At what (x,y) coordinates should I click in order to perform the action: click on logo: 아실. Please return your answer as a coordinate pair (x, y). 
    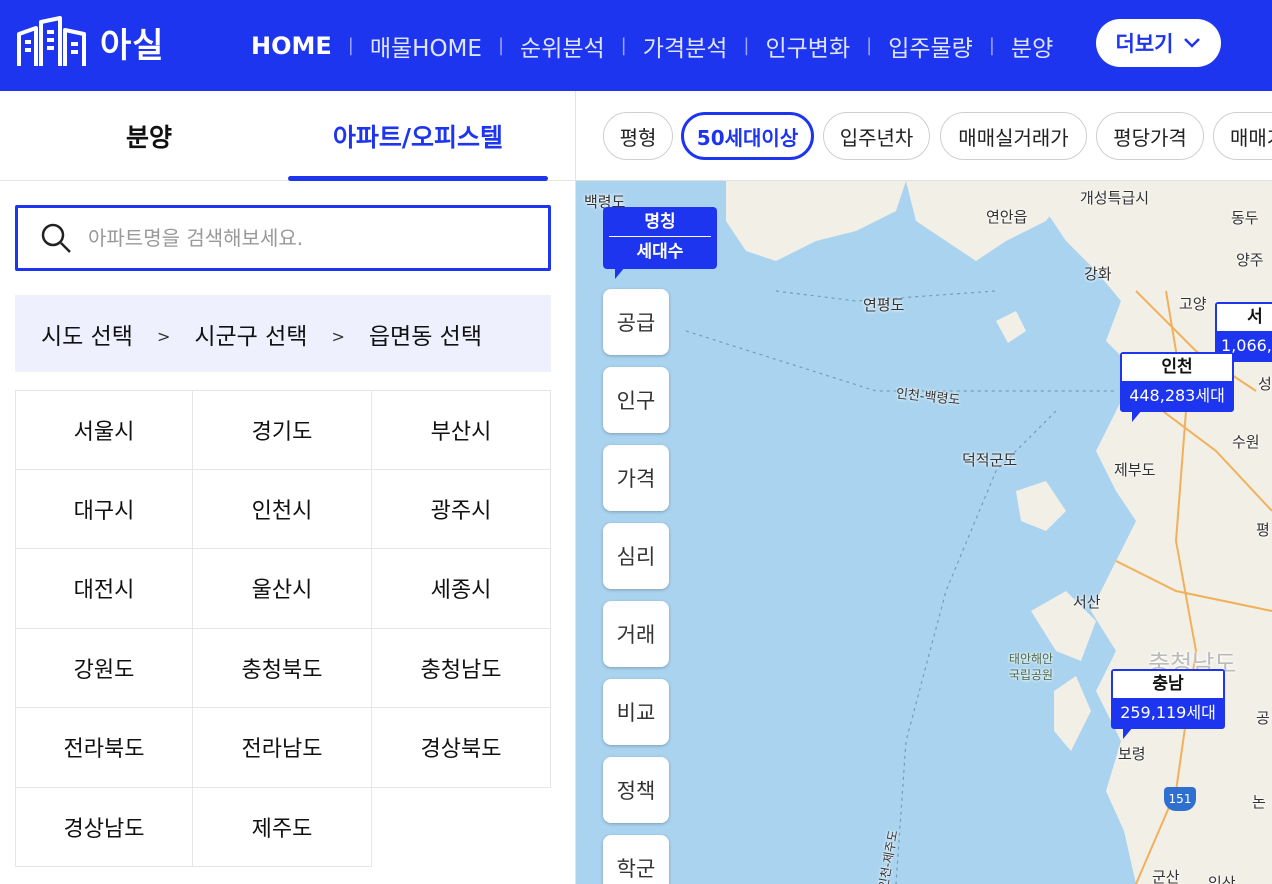
    Looking at the image, I should click on (91, 42).